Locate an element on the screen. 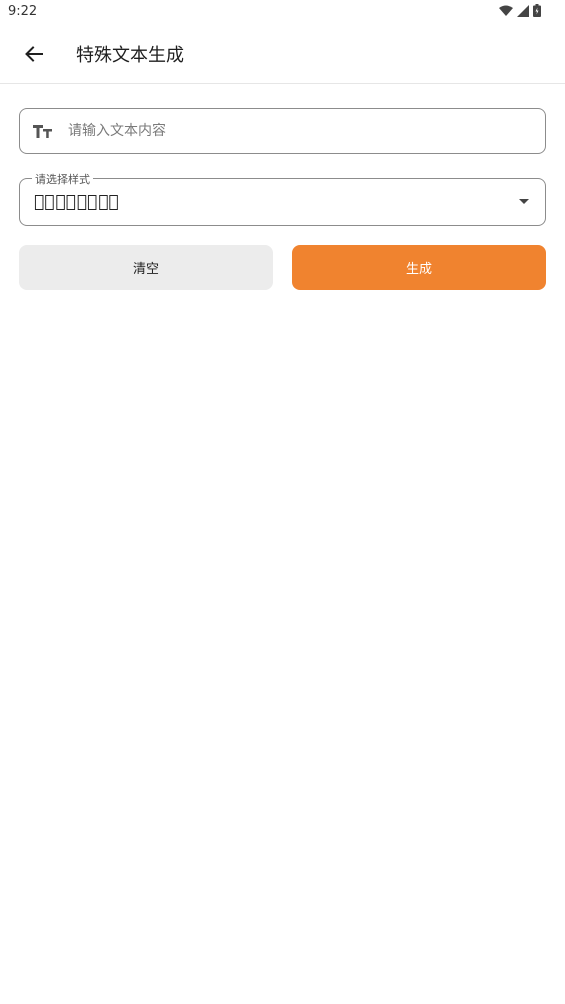 The width and height of the screenshot is (565, 1004). style-select-value: 测⃠试⃠测⃠试⃠ is located at coordinates (77, 202).